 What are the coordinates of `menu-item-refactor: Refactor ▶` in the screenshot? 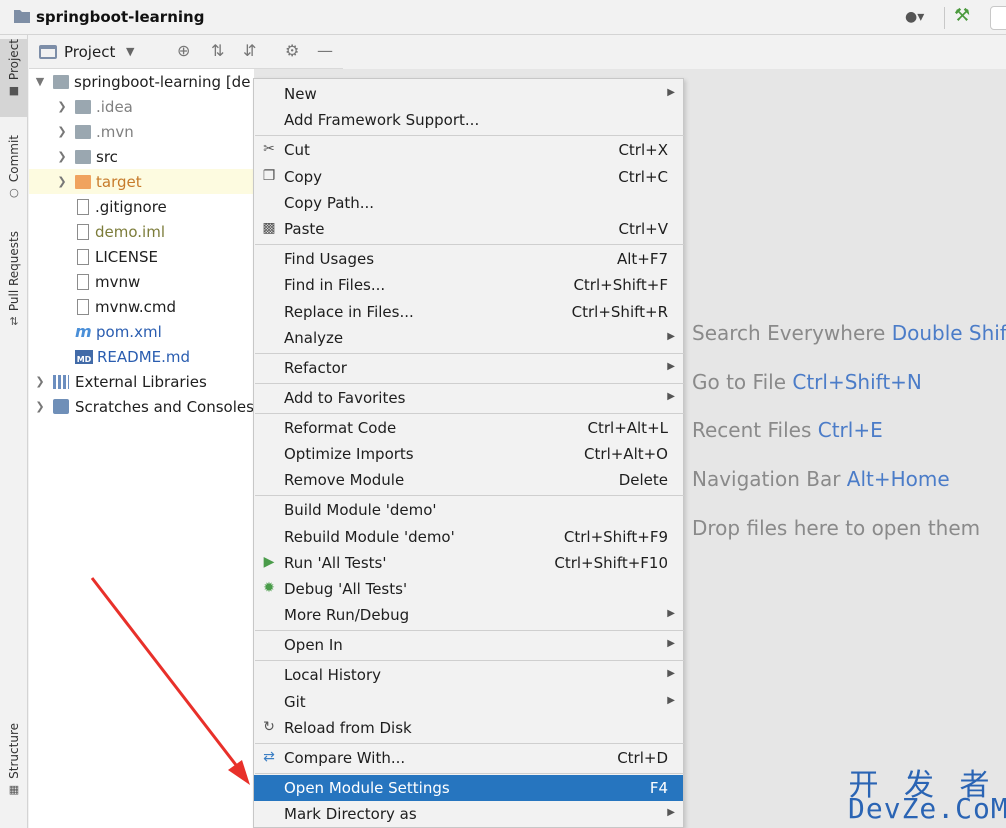 It's located at (468, 368).